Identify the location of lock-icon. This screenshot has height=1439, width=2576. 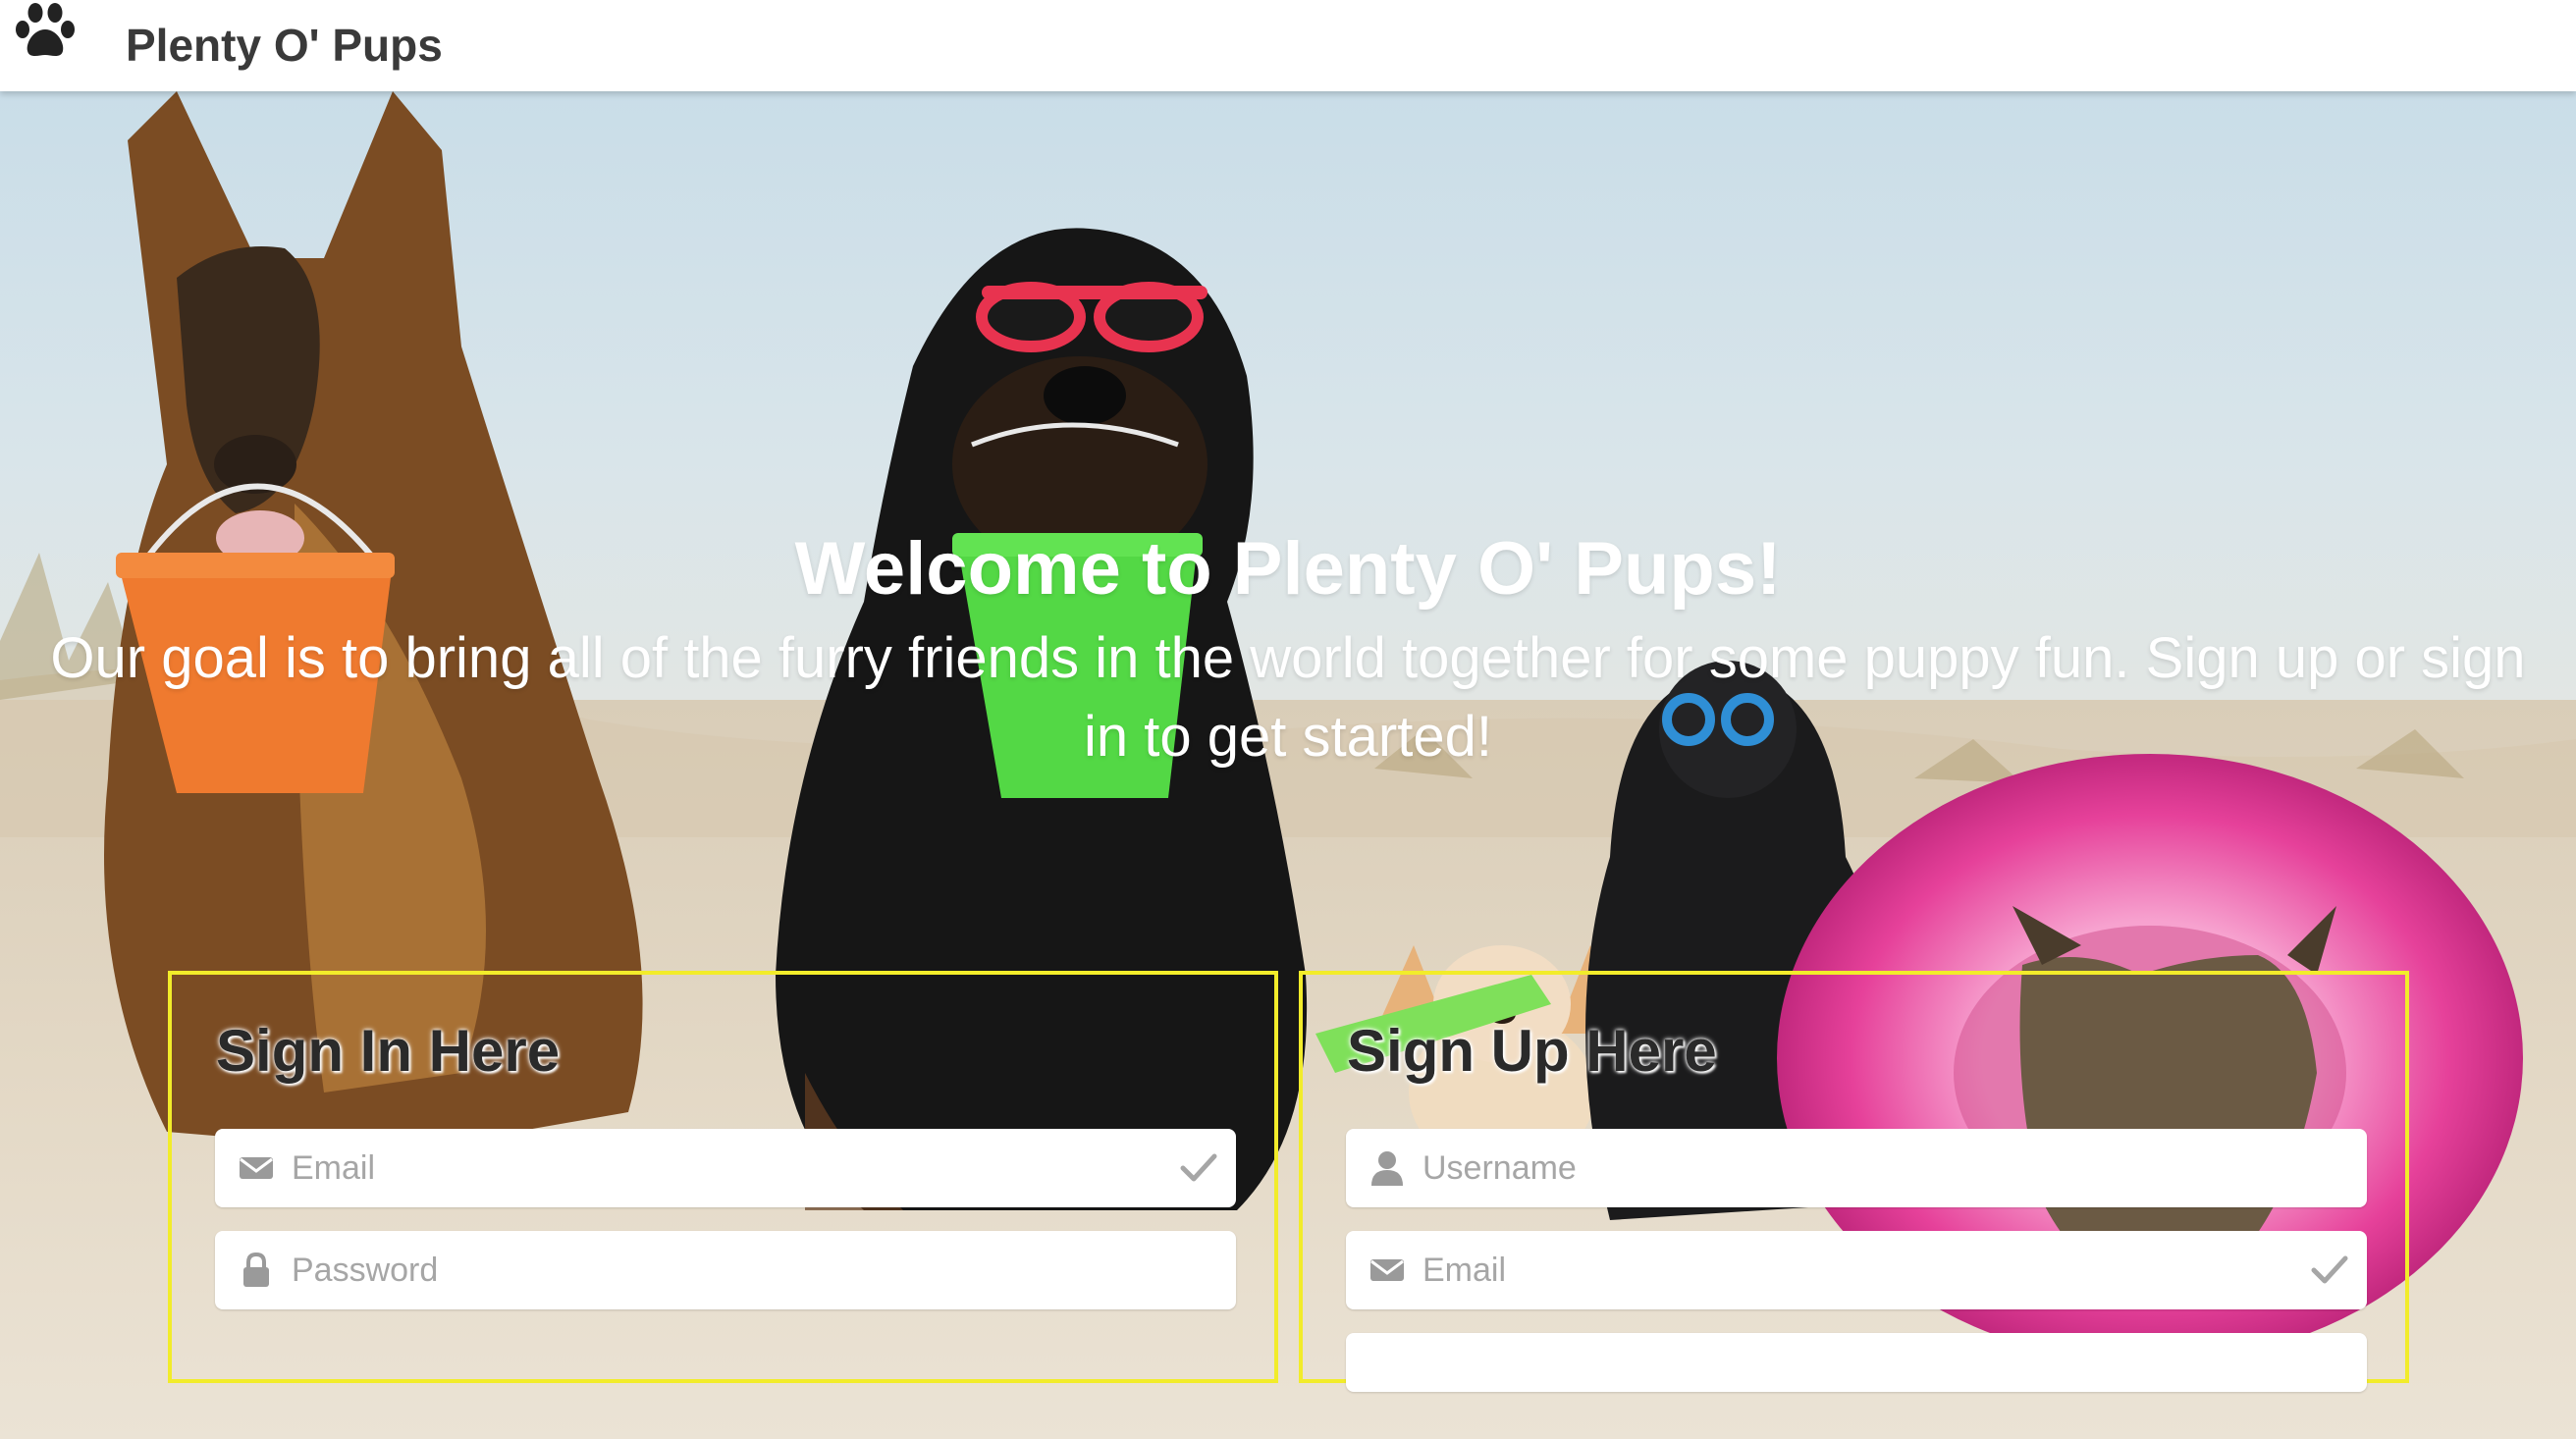
(256, 1269).